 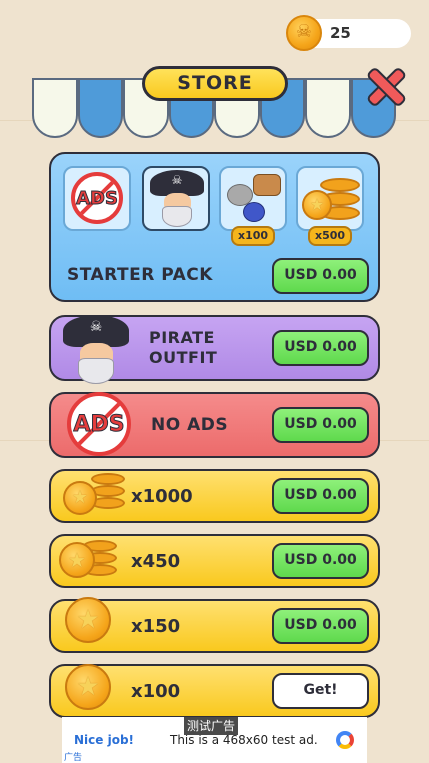 I want to click on starter-pack-title: STARTER PACK, so click(x=140, y=275).